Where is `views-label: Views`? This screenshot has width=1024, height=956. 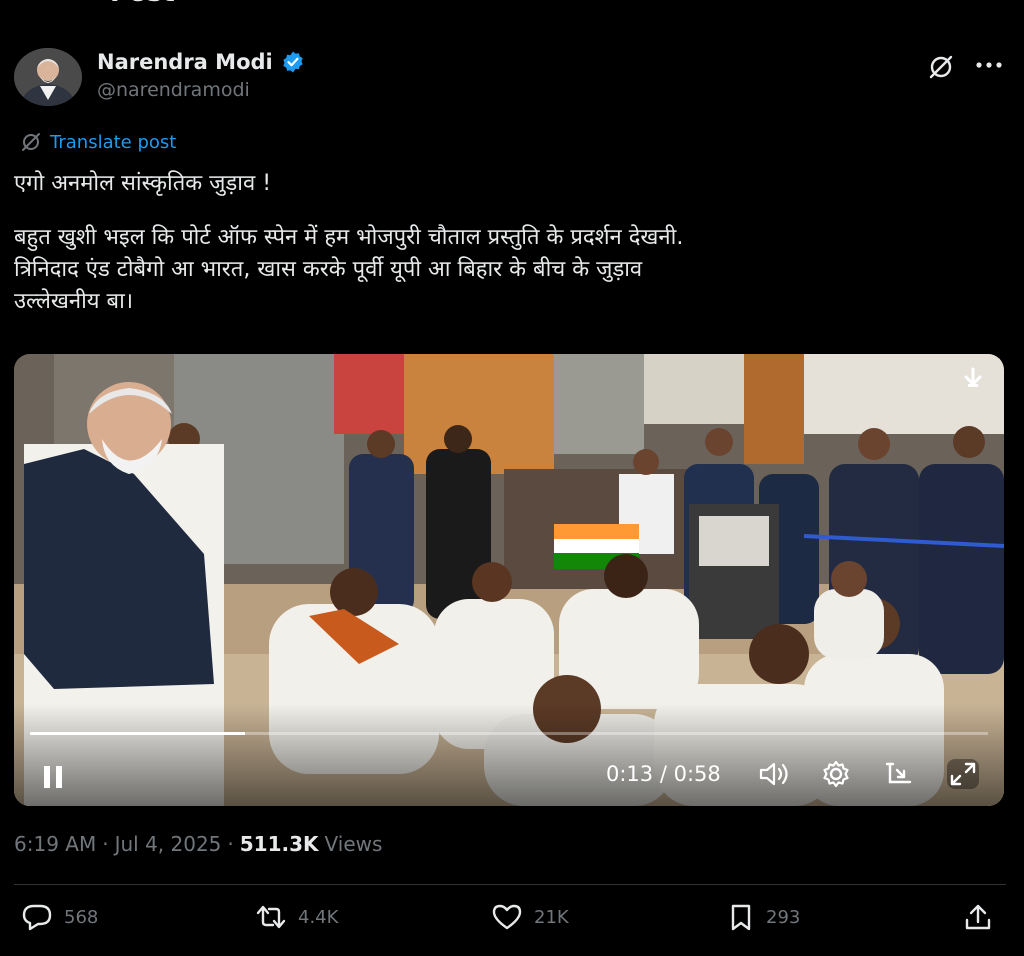
views-label: Views is located at coordinates (353, 844).